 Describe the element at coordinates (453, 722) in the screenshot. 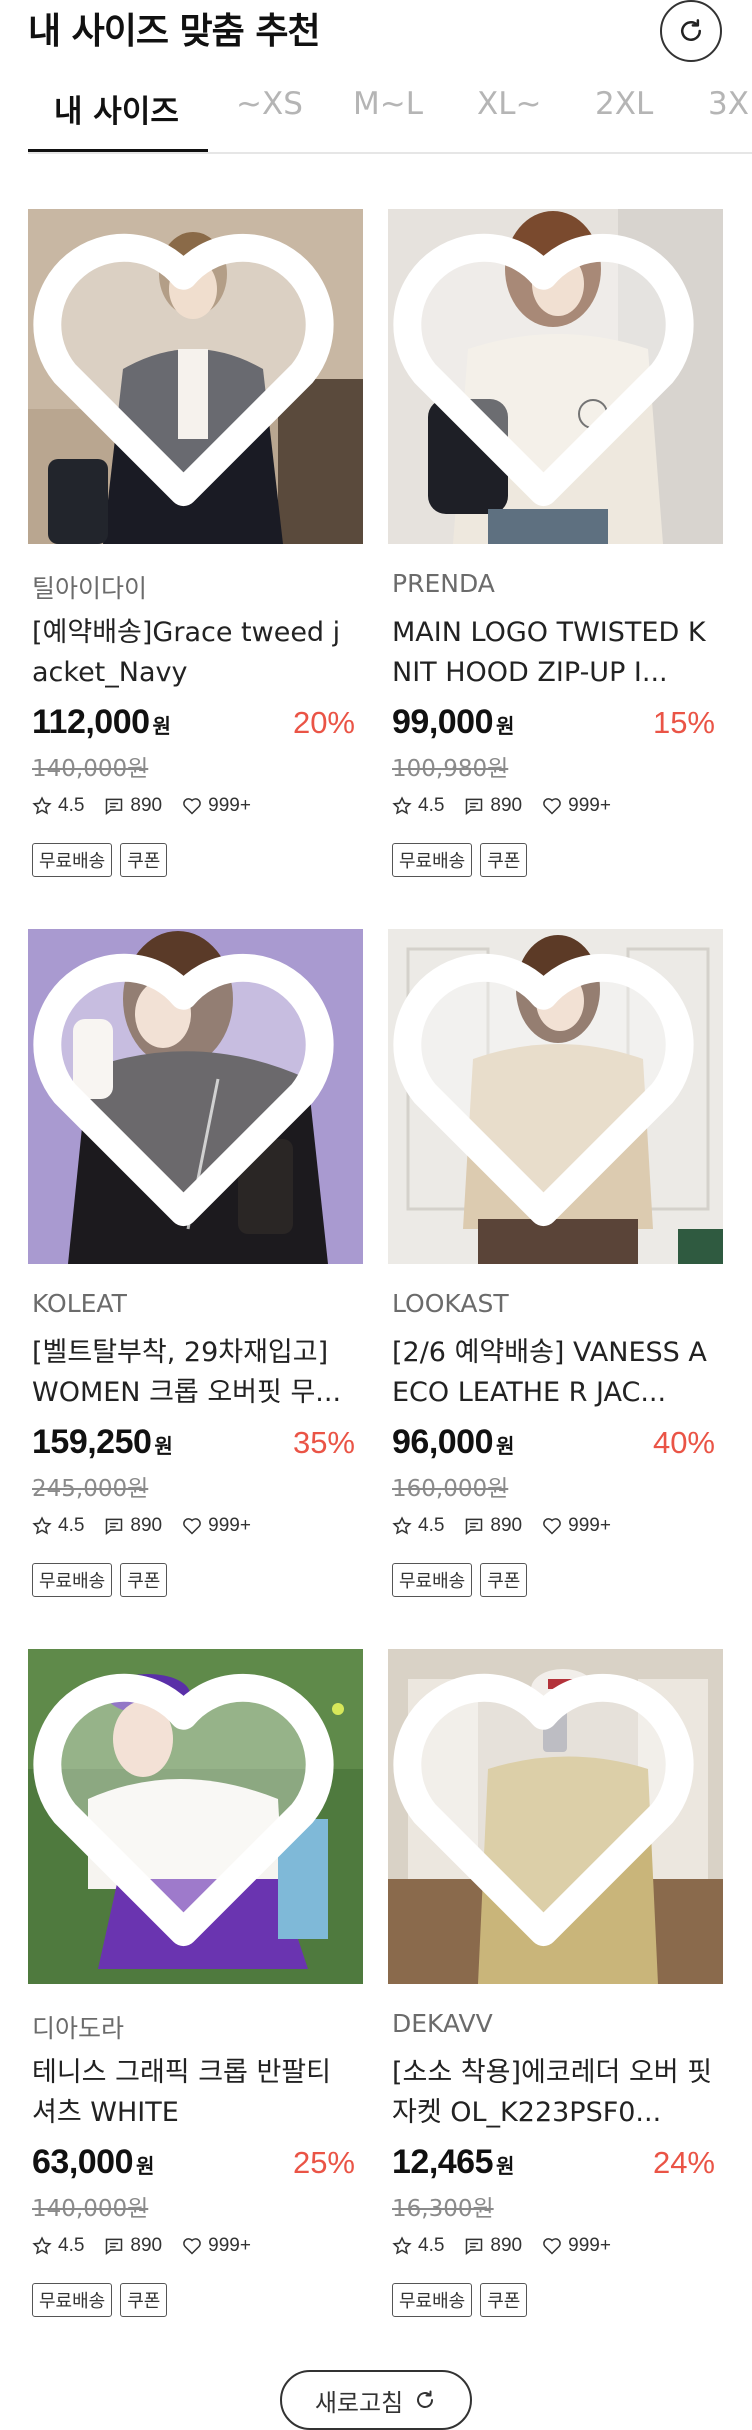

I see `product-price: 99,000 원` at that location.